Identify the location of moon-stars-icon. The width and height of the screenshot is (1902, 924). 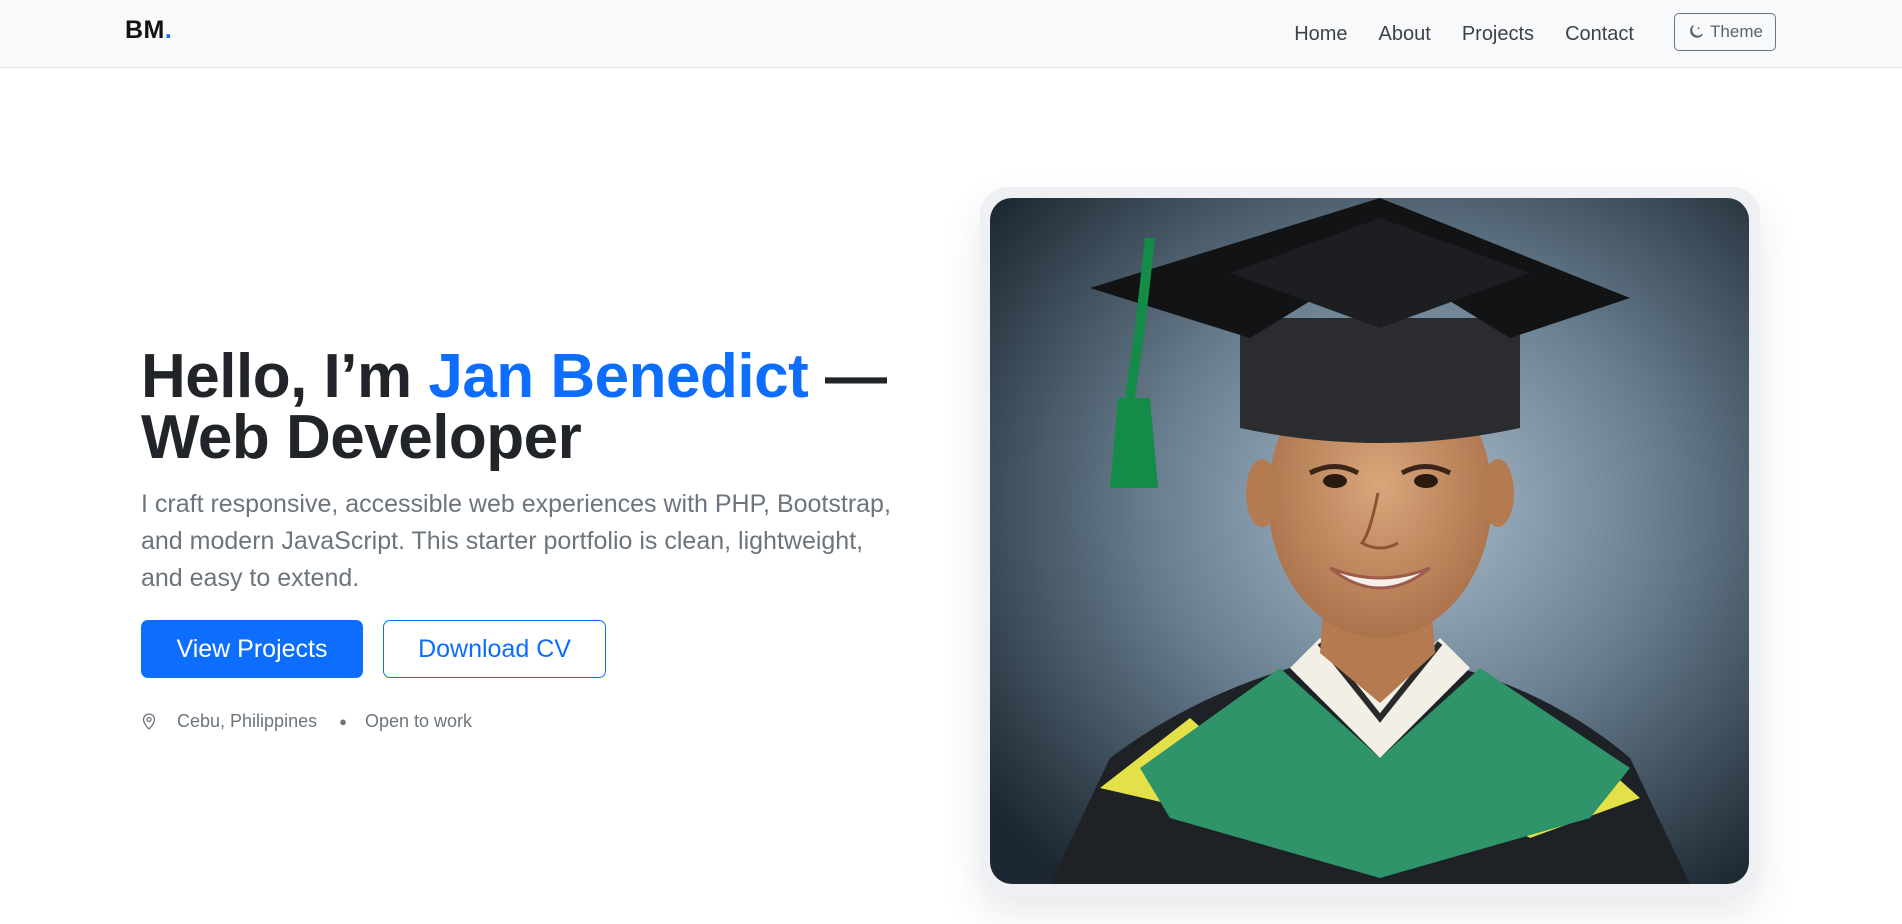
(1696, 31).